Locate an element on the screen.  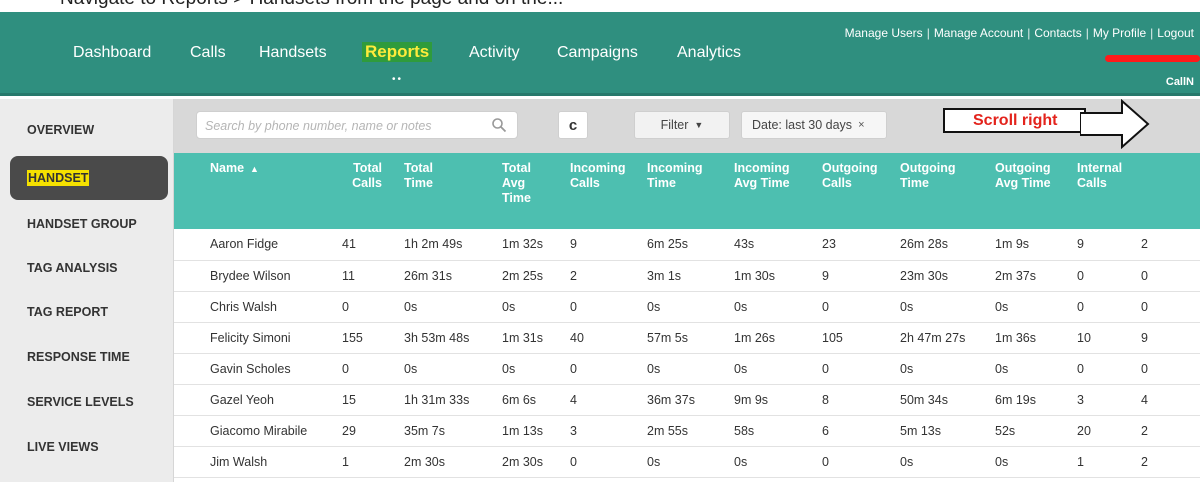
sidebar-item-handset-group: HANDSET GROUP is located at coordinates (87, 224).